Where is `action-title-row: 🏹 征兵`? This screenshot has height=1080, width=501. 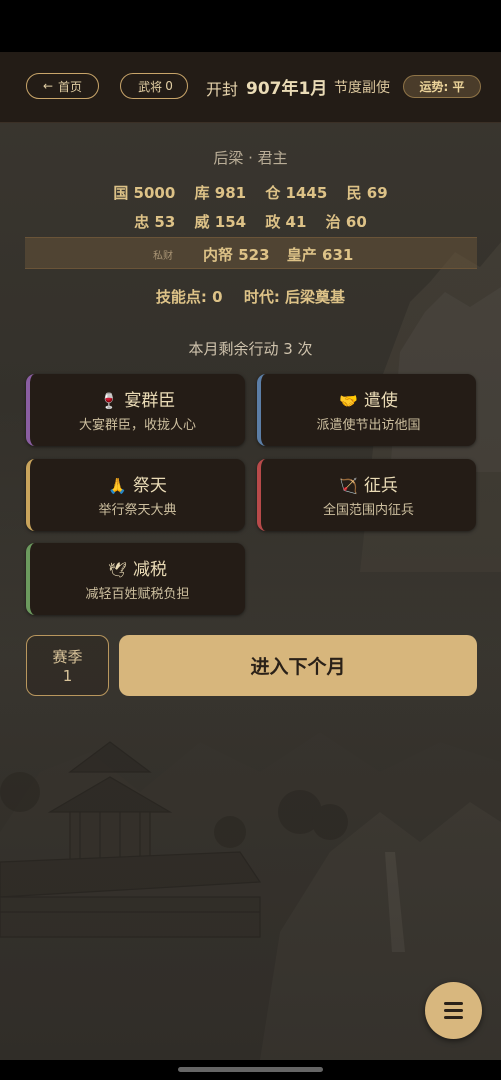 action-title-row: 🏹 征兵 is located at coordinates (368, 483).